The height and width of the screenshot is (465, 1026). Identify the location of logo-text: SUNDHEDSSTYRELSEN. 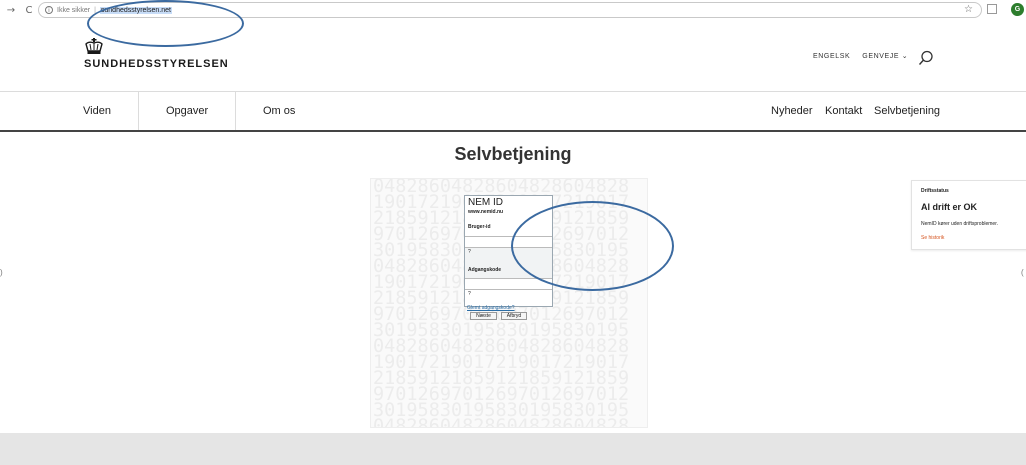
(156, 64).